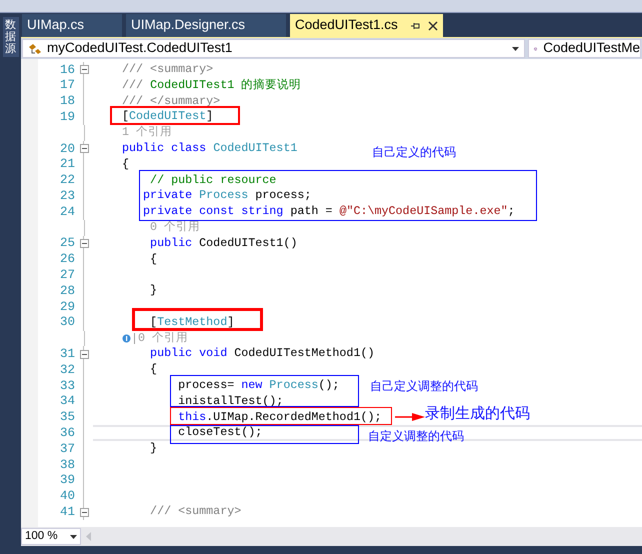 This screenshot has width=642, height=554. Describe the element at coordinates (35, 48) in the screenshot. I see `class-icon` at that location.